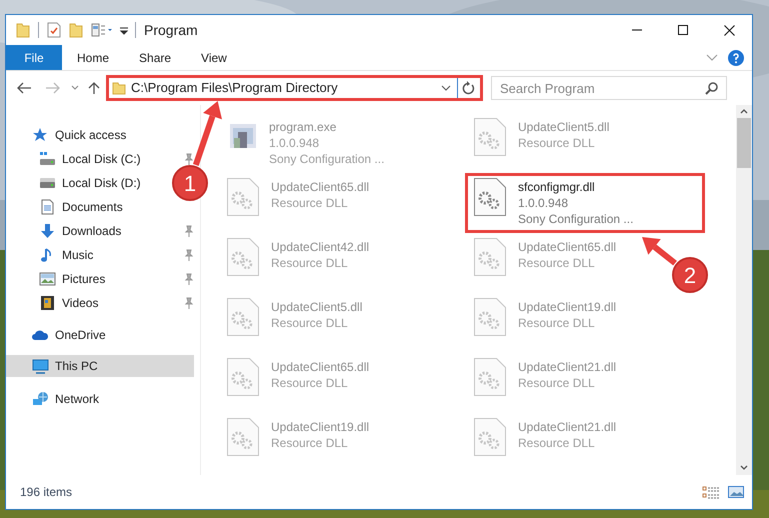 This screenshot has width=769, height=518. Describe the element at coordinates (243, 136) in the screenshot. I see `application-icon` at that location.